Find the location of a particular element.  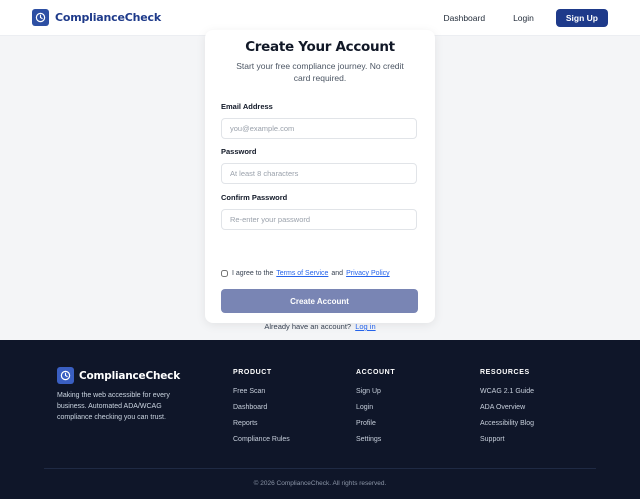

footer-column-title: RESOURCES is located at coordinates (505, 372).